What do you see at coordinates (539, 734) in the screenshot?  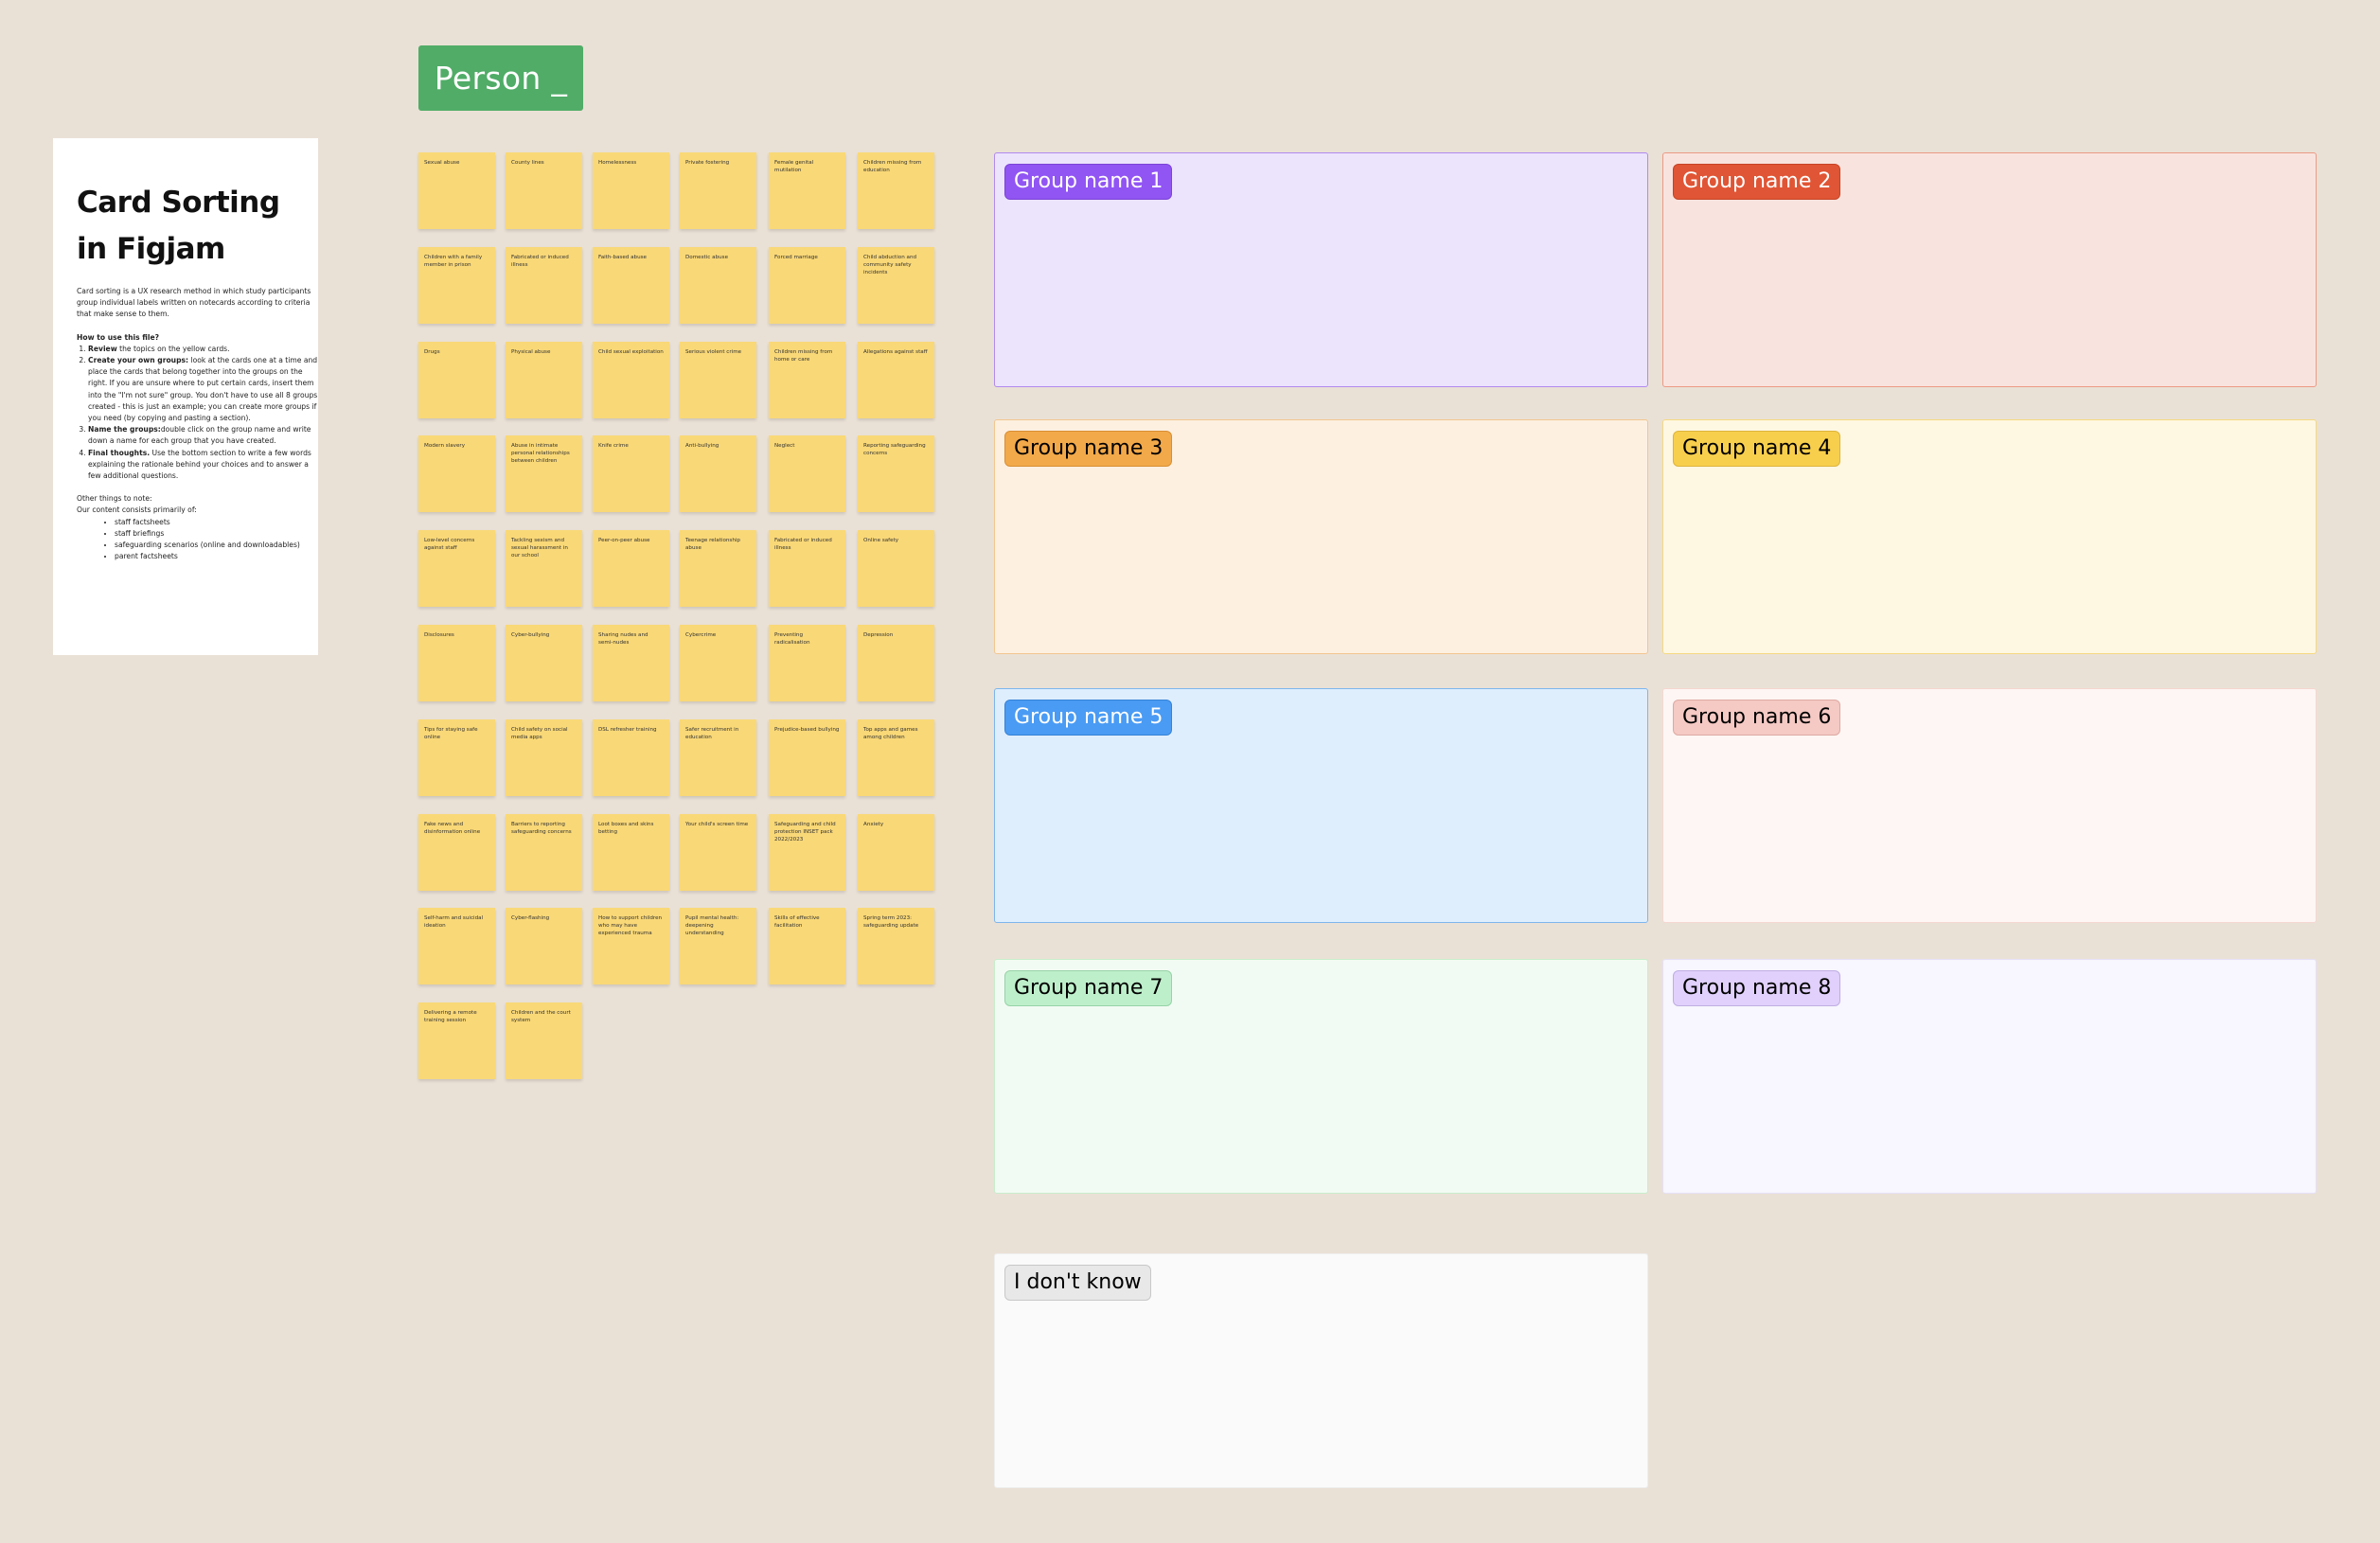 I see `card-text: Child safety on social media apps` at bounding box center [539, 734].